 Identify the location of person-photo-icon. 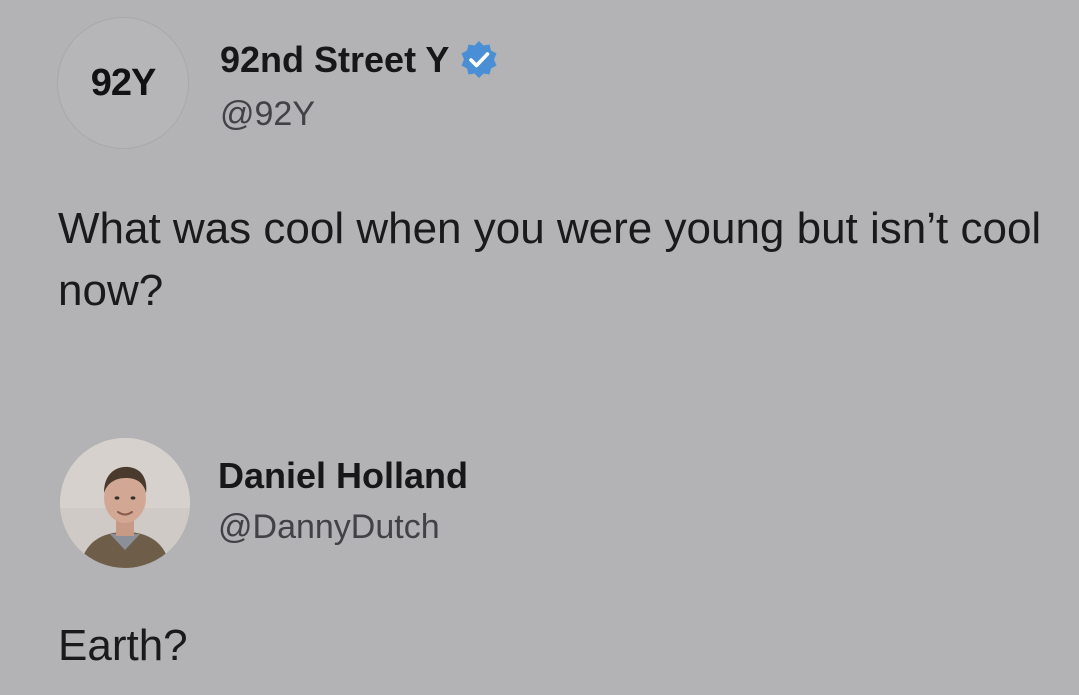
(125, 503).